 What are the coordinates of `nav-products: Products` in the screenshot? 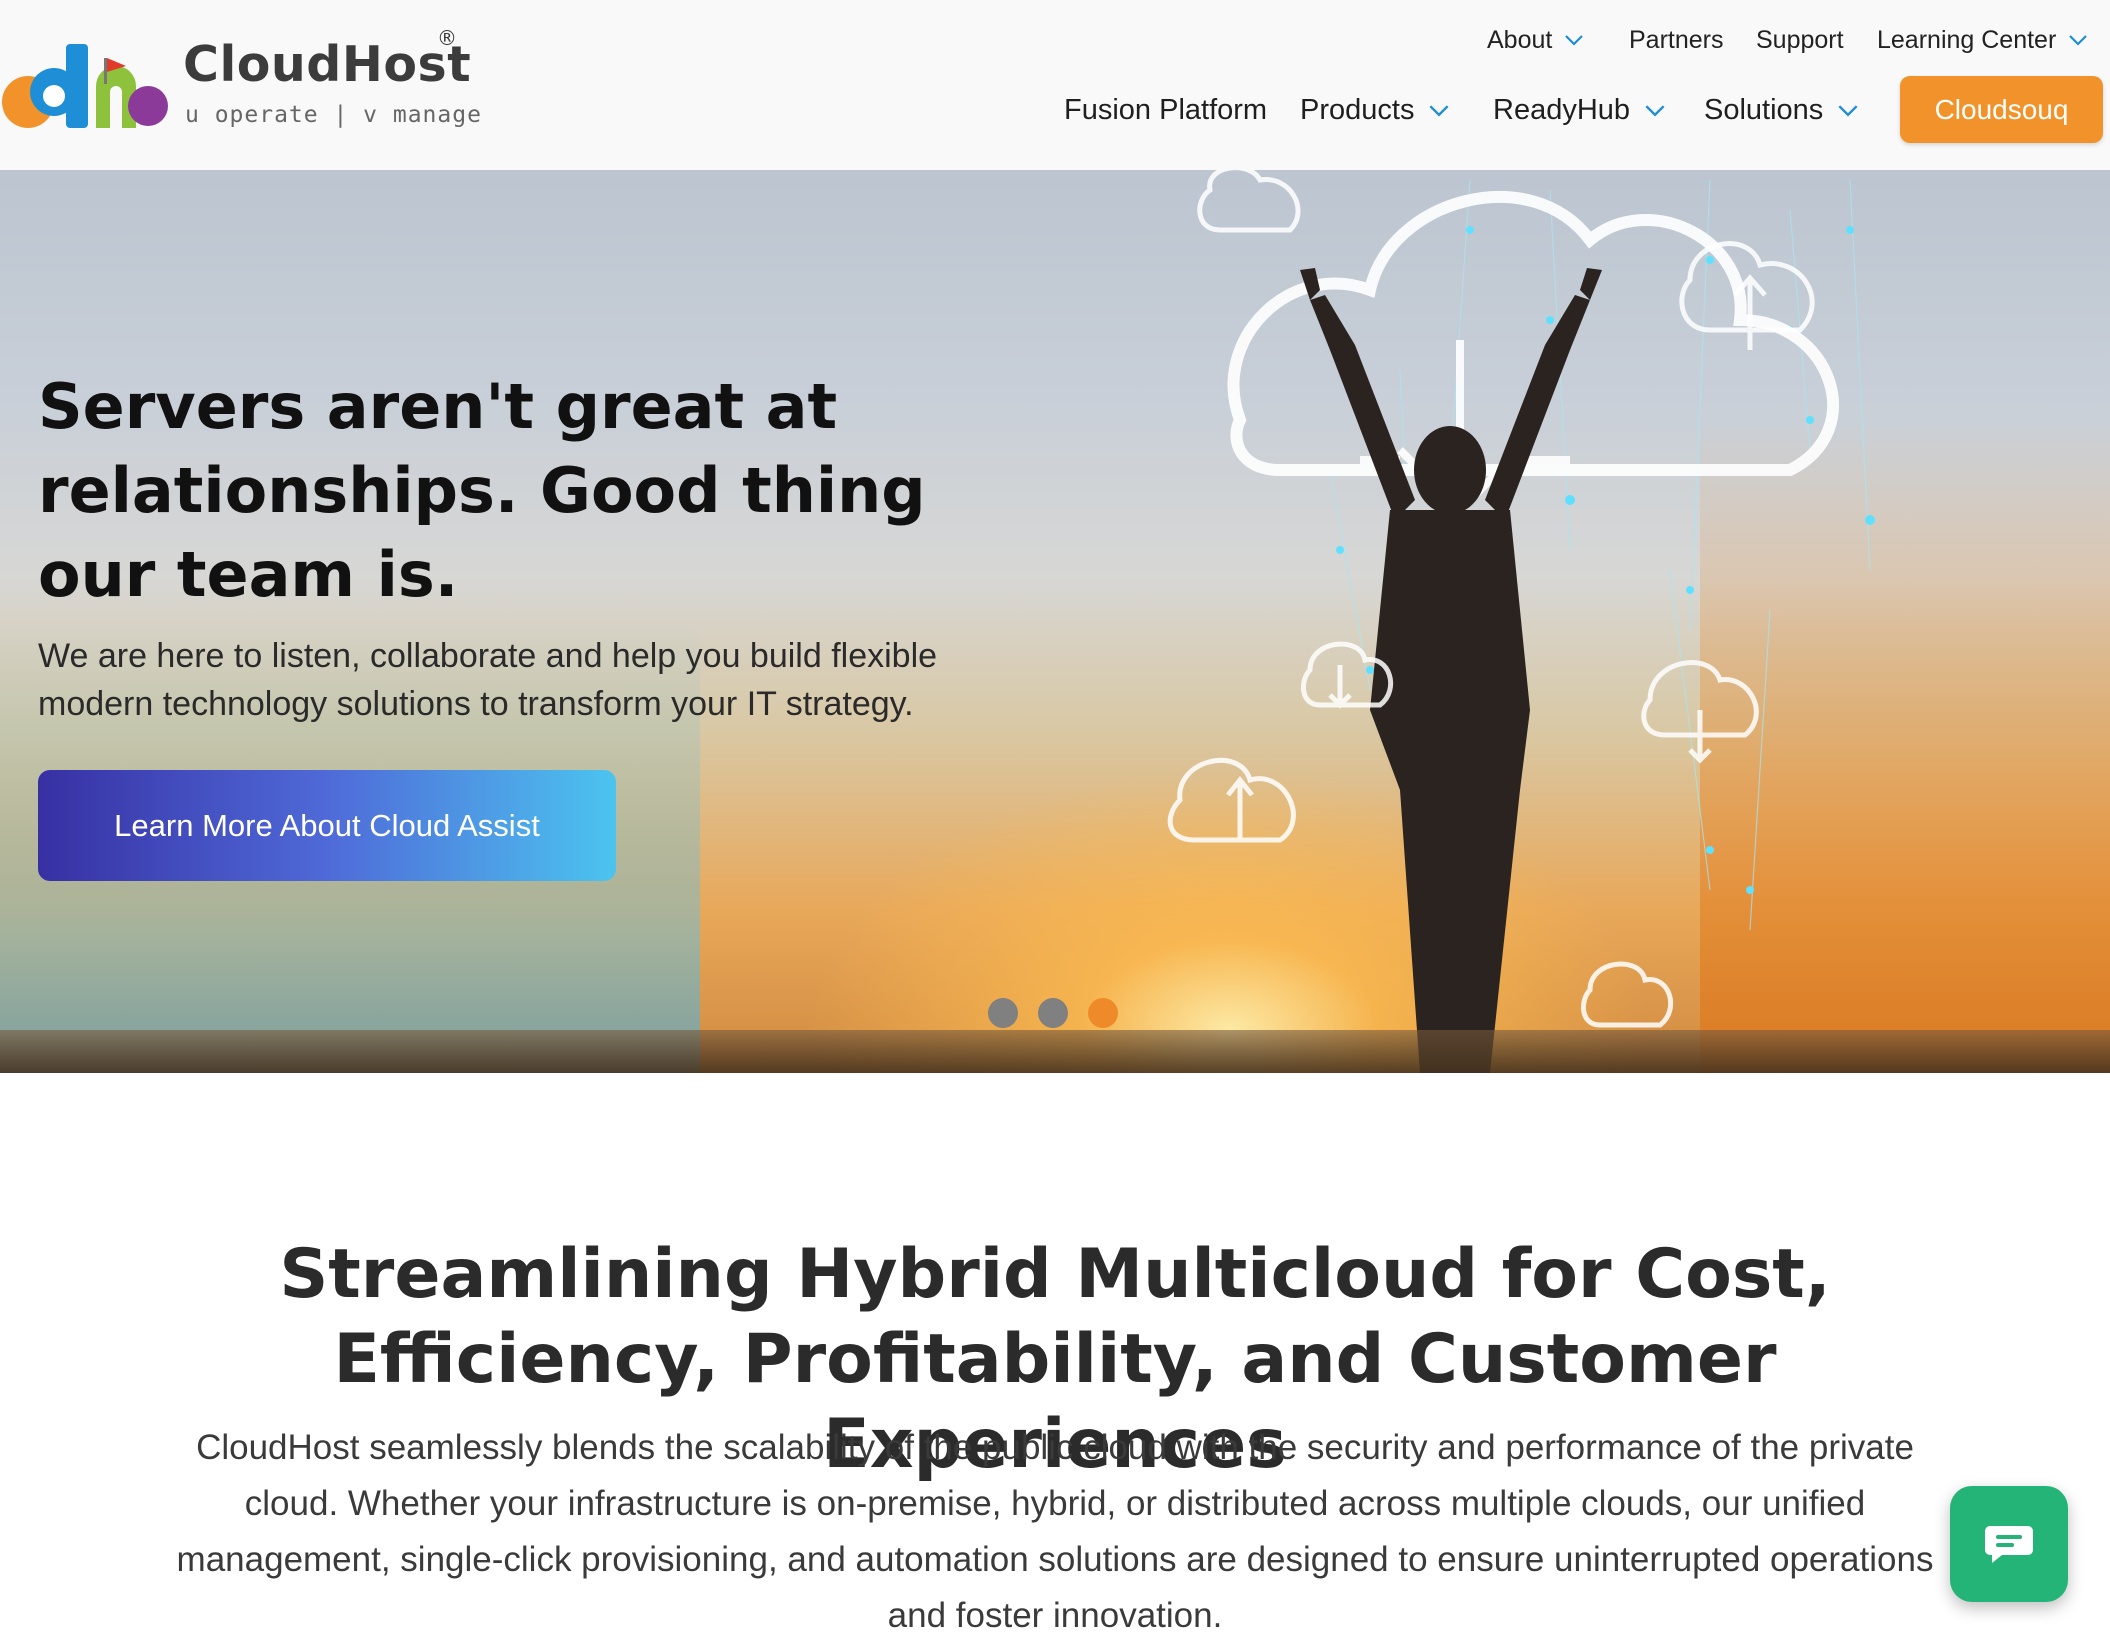 It's located at (1375, 110).